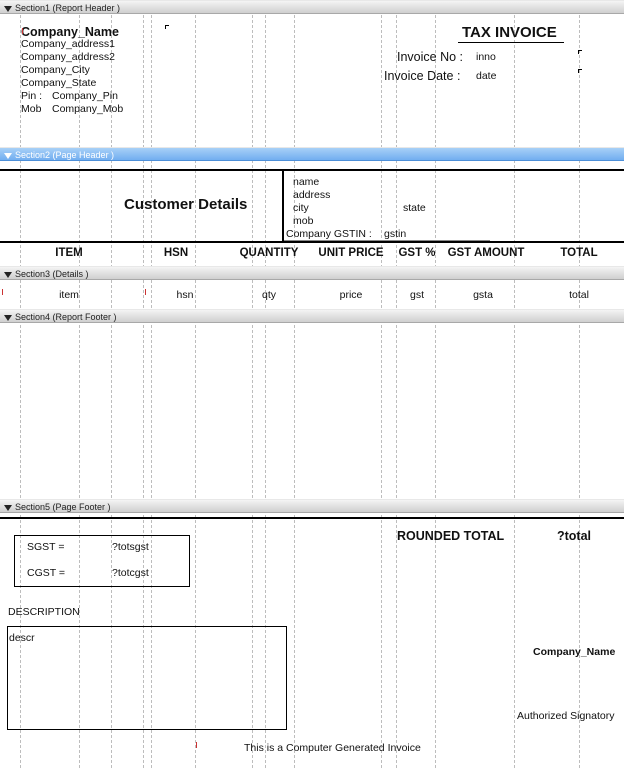  What do you see at coordinates (417, 253) in the screenshot?
I see `col-header-gst-percent: GST %` at bounding box center [417, 253].